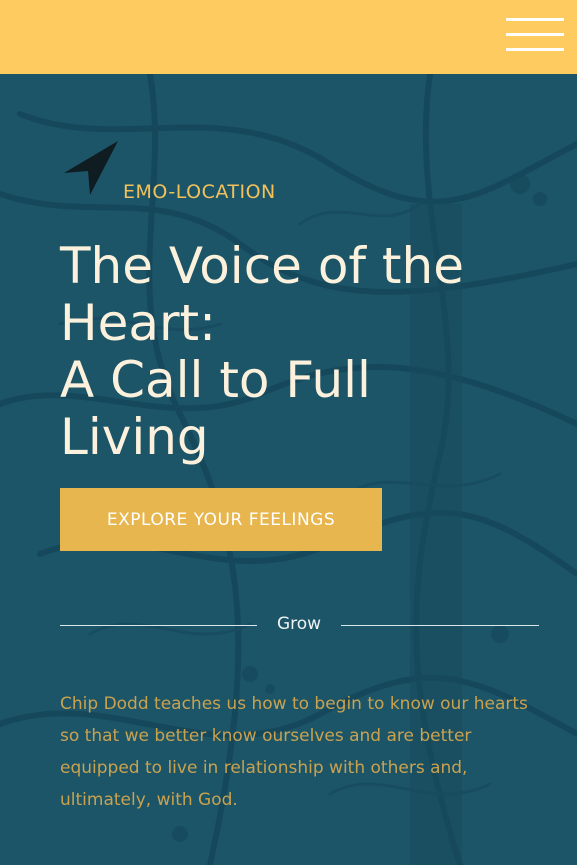  What do you see at coordinates (288, 37) in the screenshot?
I see `top-header-bar` at bounding box center [288, 37].